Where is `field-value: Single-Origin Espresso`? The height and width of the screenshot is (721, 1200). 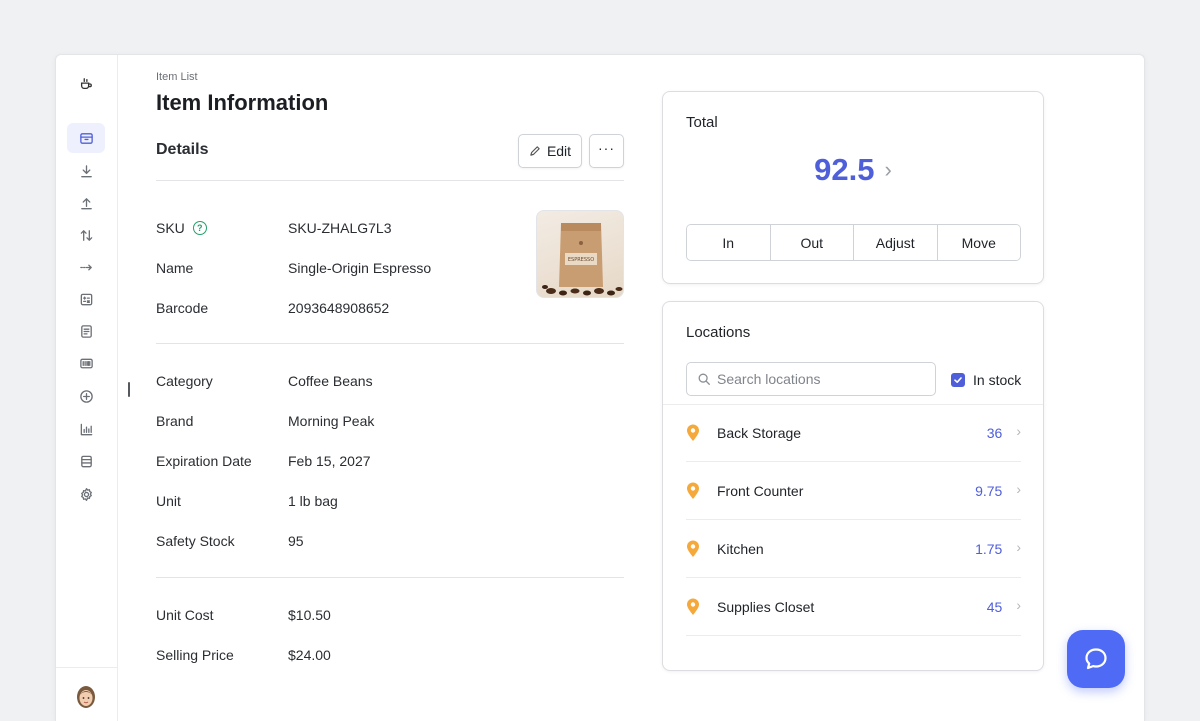
field-value: Single-Origin Espresso is located at coordinates (360, 268).